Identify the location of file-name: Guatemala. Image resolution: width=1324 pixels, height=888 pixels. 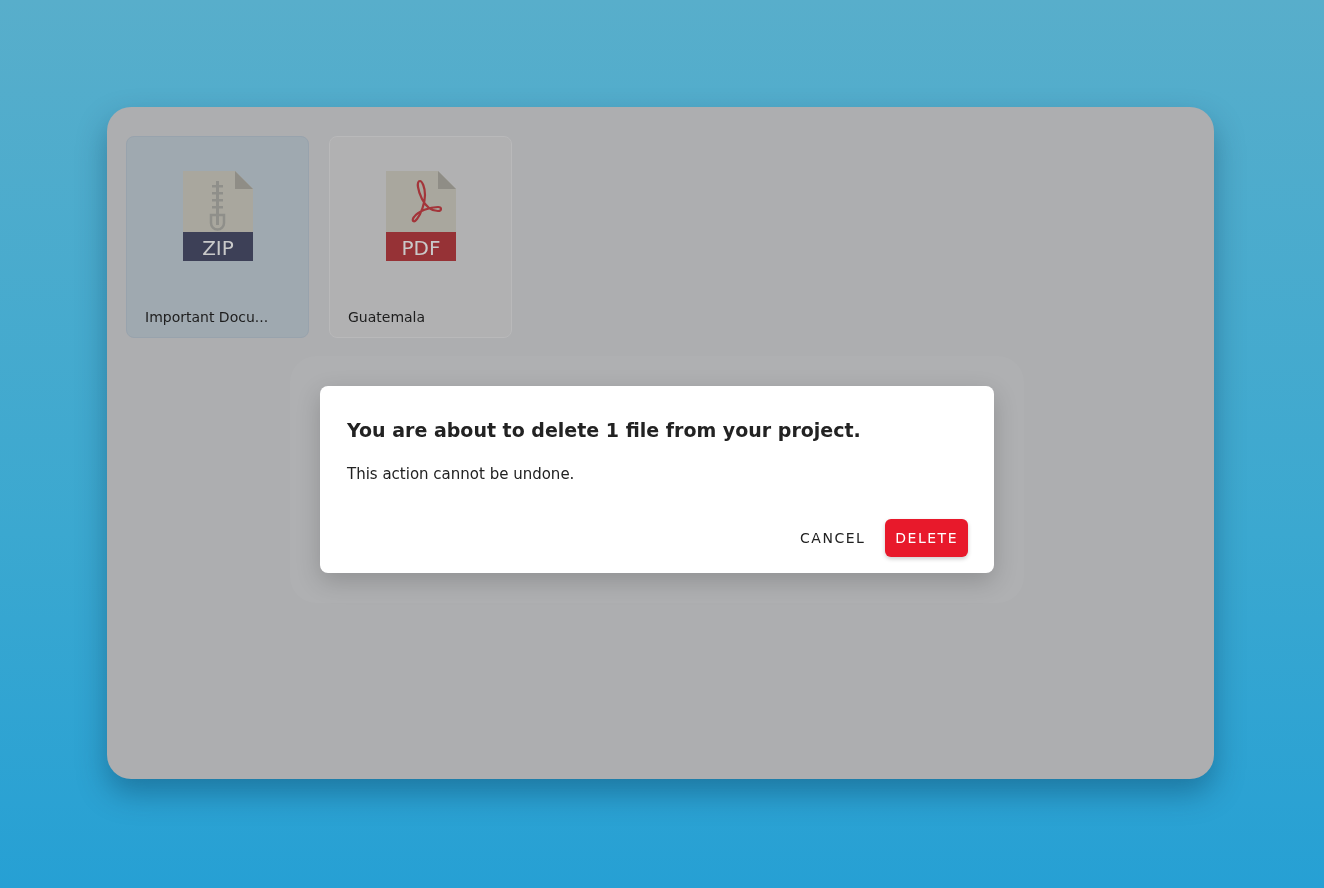
(387, 317).